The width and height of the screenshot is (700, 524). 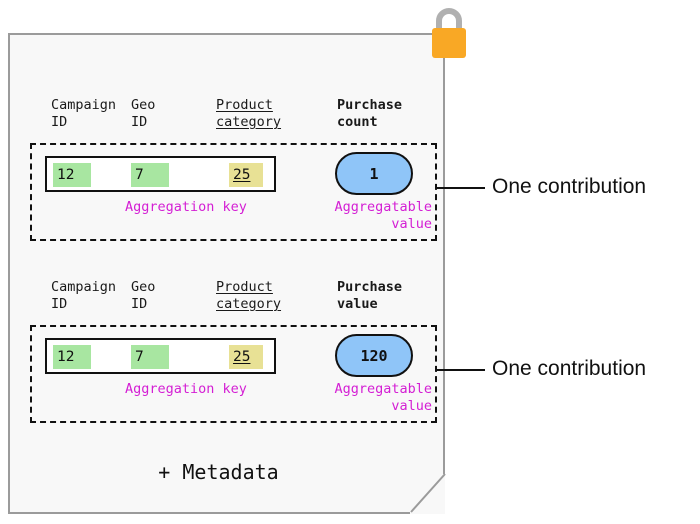 I want to click on lock-icon, so click(x=449, y=33).